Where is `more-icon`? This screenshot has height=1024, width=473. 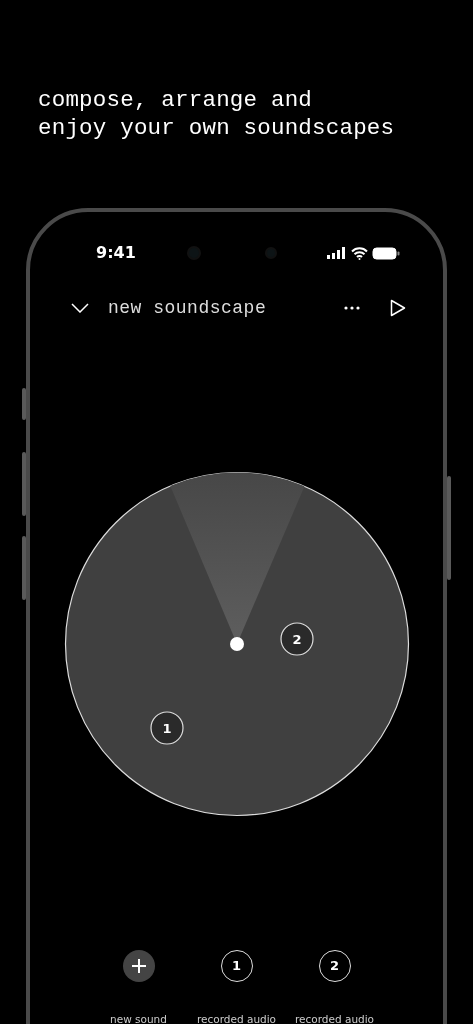 more-icon is located at coordinates (352, 308).